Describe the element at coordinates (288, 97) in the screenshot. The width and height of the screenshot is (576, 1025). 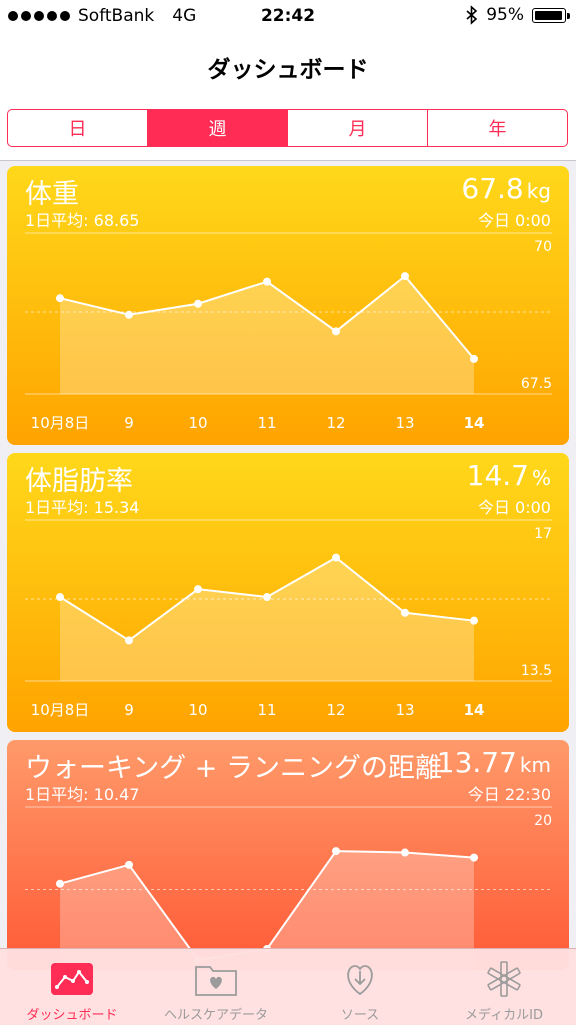
I see `navigation-bar: ダッシュボード 日 週 月 年` at that location.